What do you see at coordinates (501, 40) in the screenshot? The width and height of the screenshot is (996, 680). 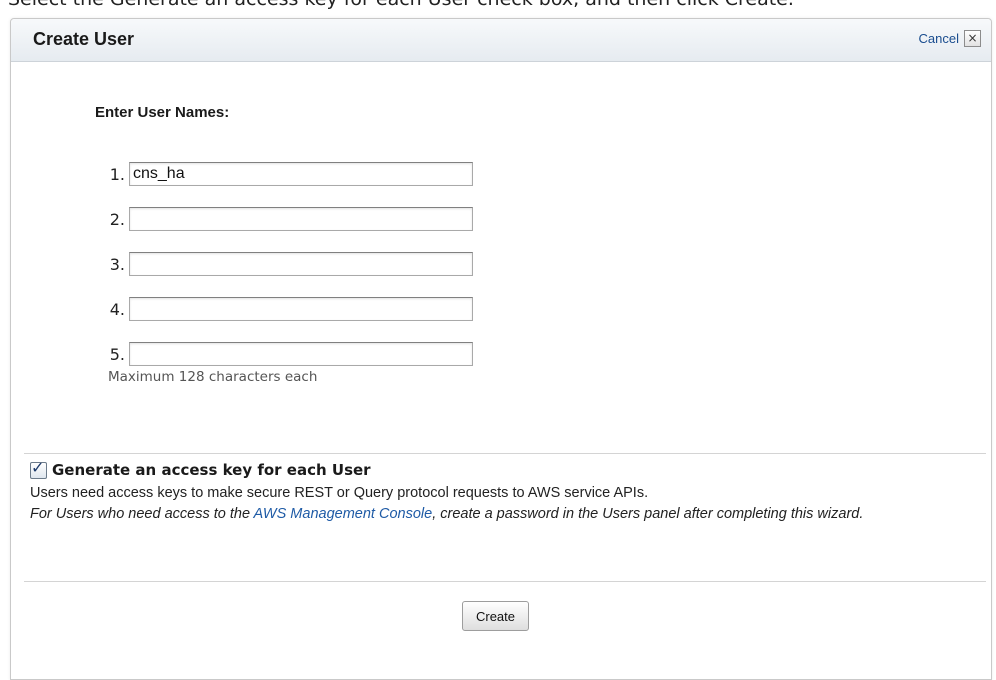 I see `dialog-header: Create User Cancel ×` at bounding box center [501, 40].